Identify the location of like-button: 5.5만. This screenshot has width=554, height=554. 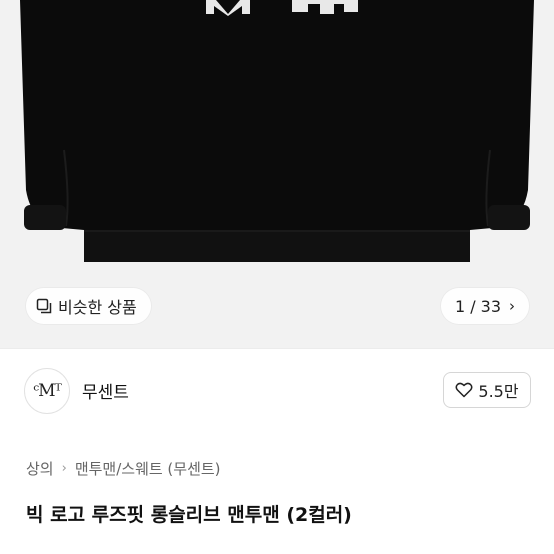
(487, 390).